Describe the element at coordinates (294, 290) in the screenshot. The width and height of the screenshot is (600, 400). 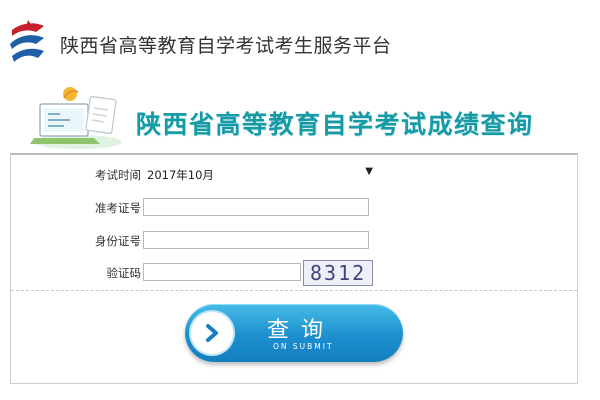
I see `form-divider` at that location.